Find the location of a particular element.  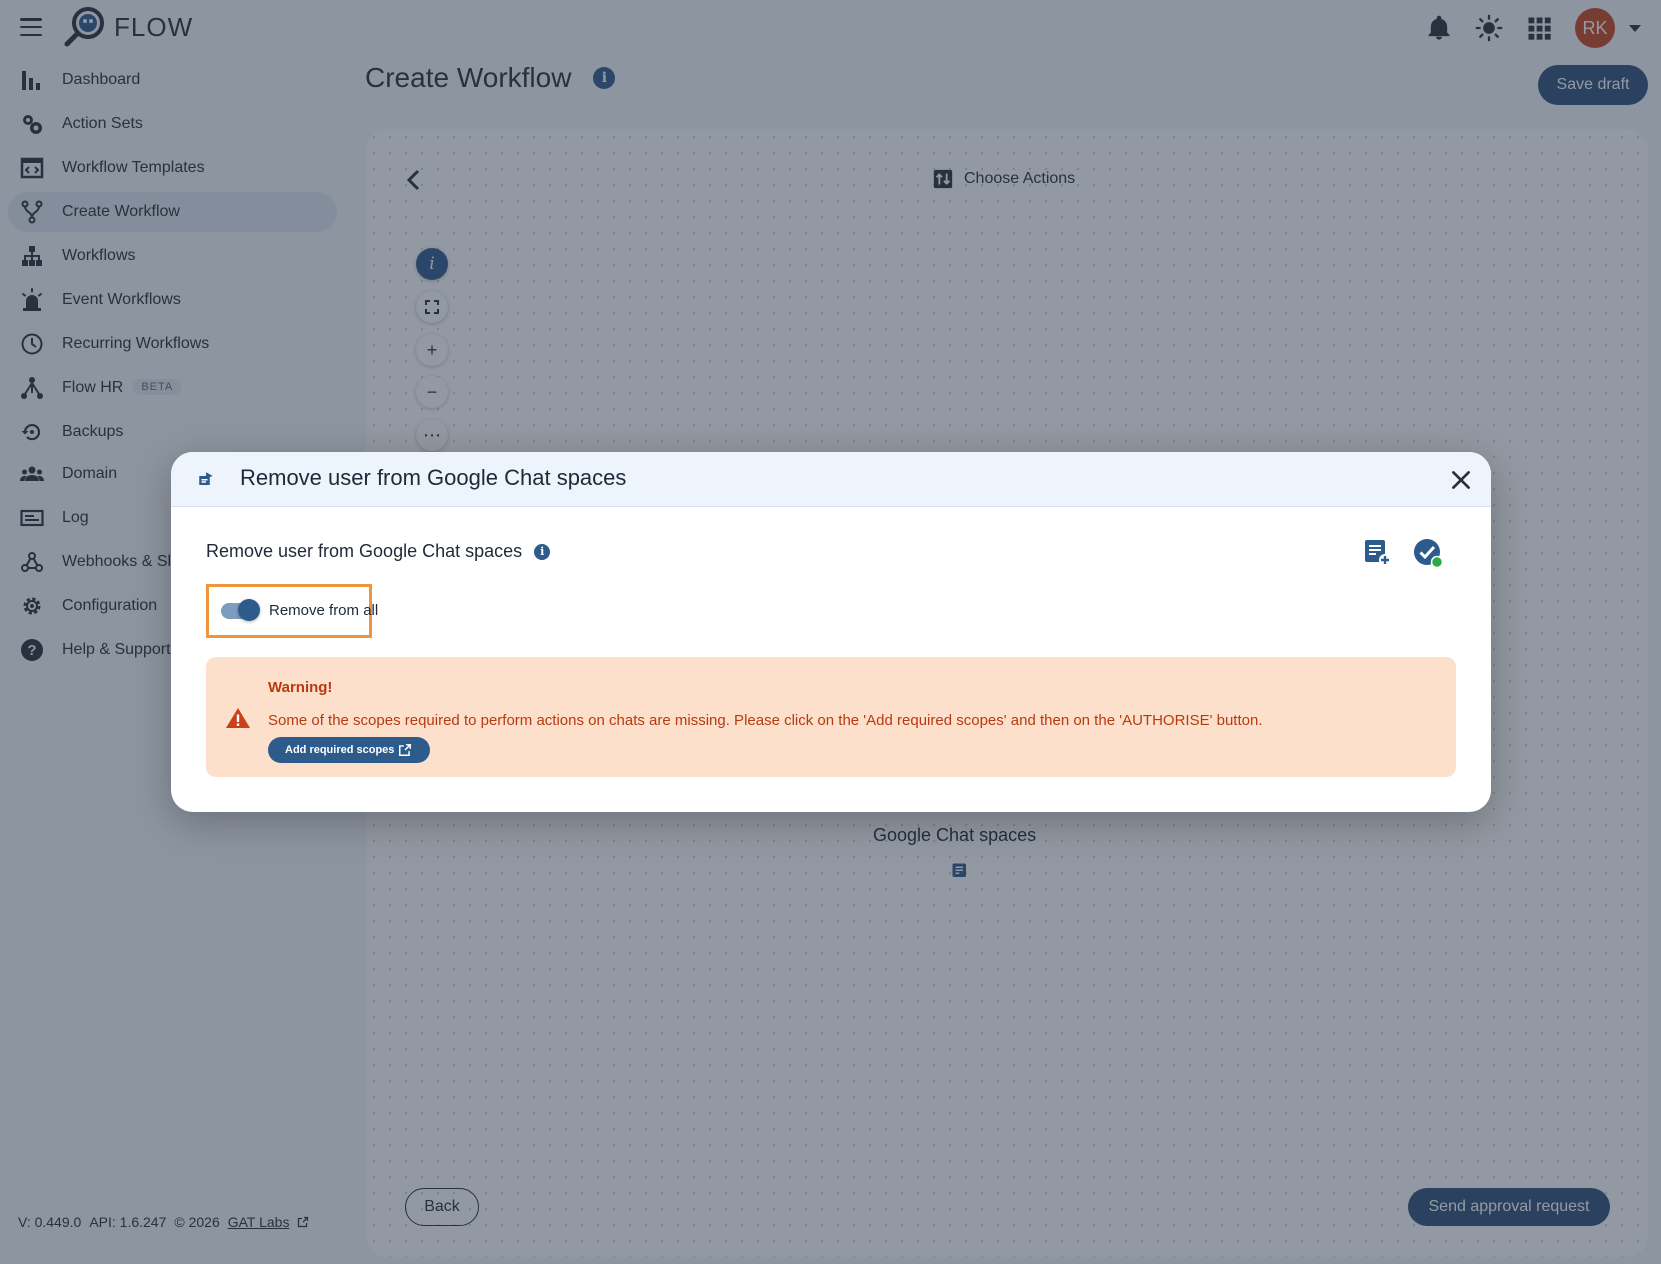

add-required-scopes-button: Add required scopes is located at coordinates (349, 750).